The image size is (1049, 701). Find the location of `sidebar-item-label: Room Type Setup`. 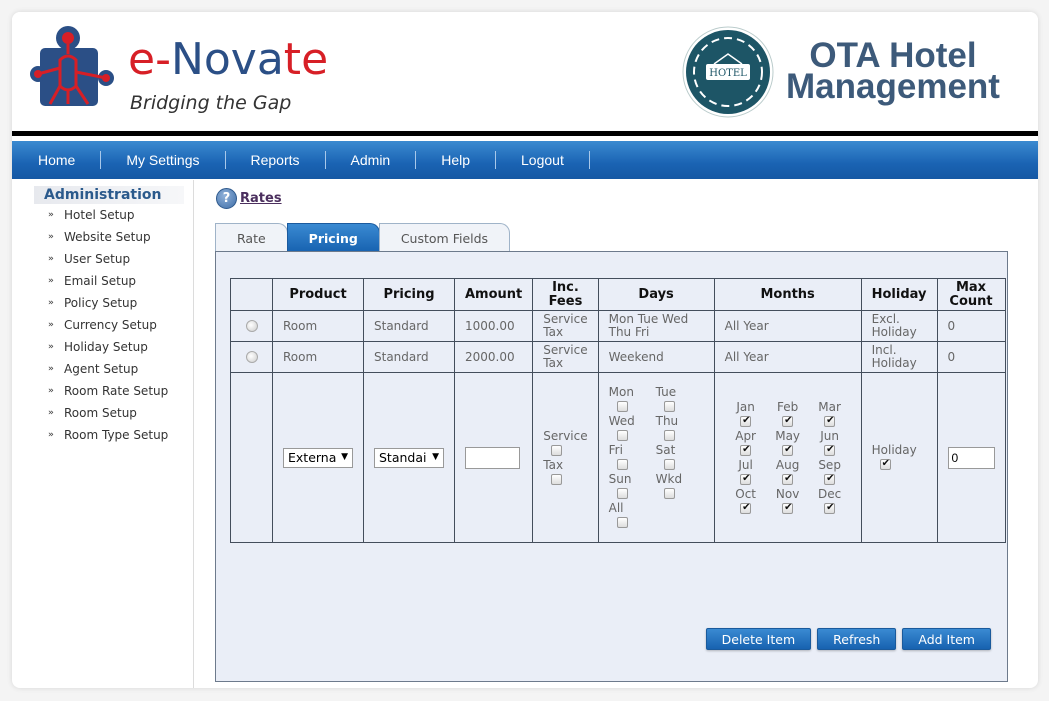

sidebar-item-label: Room Type Setup is located at coordinates (116, 435).